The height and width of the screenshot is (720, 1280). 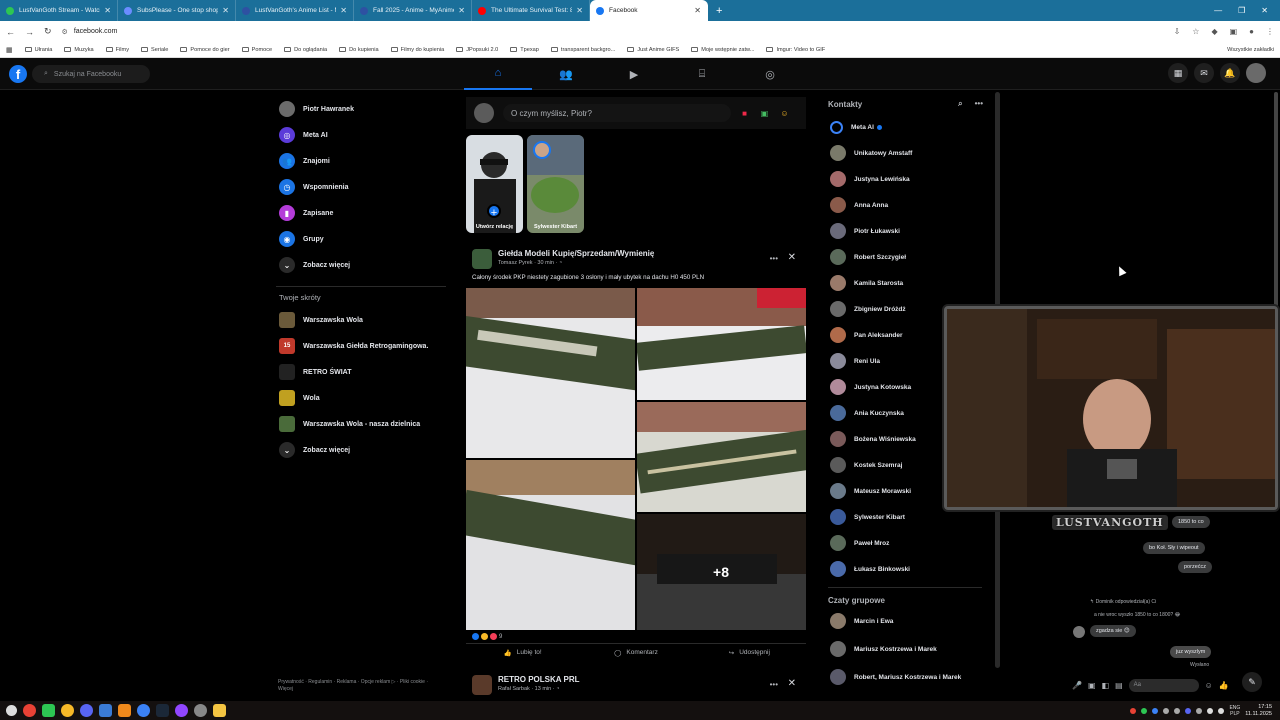 I want to click on minimize-icon: —, so click(x=1218, y=10).